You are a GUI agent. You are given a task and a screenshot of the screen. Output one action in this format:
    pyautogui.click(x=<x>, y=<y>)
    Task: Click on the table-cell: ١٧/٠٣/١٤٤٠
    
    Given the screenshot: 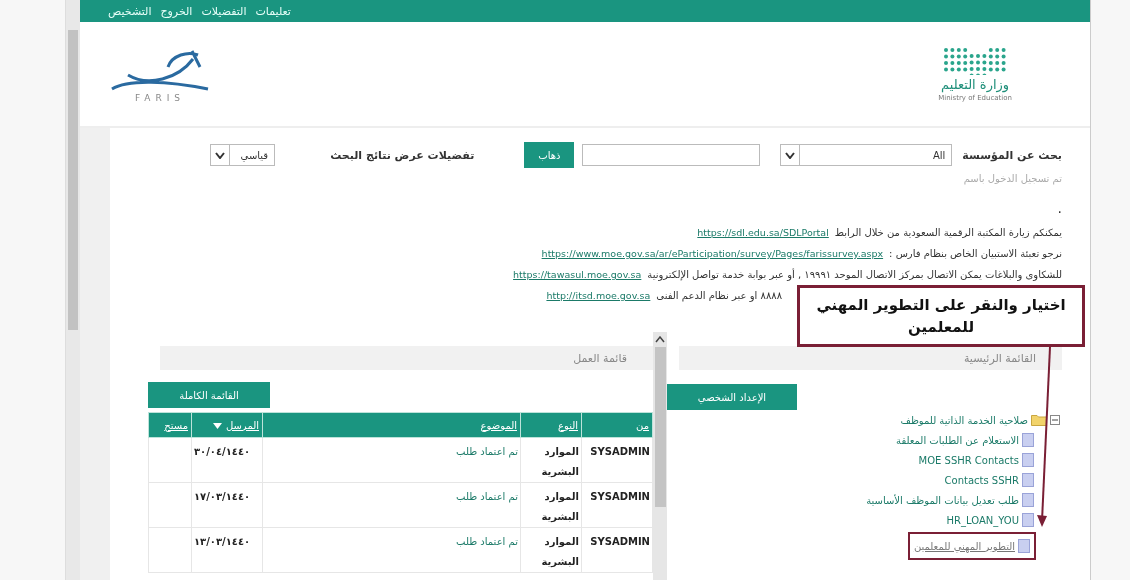 What is the action you would take?
    pyautogui.click(x=227, y=505)
    